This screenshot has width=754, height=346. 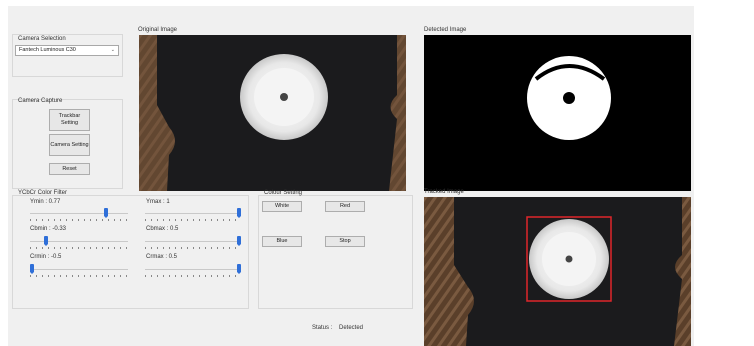 I want to click on camera-selection-title: Camera Selection, so click(x=42, y=39).